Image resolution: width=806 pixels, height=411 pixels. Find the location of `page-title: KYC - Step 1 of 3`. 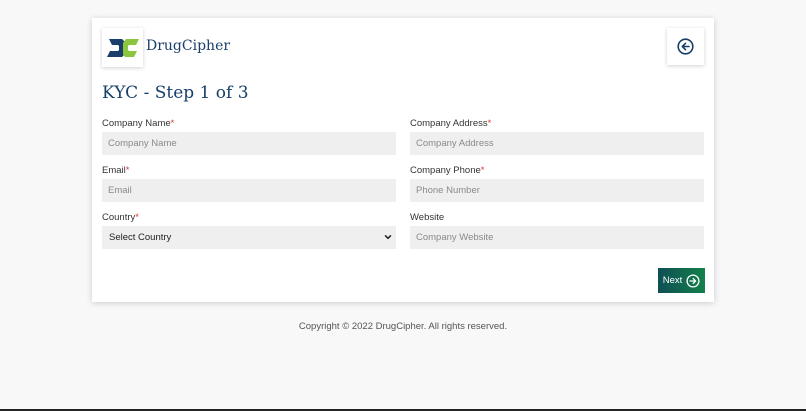

page-title: KYC - Step 1 of 3 is located at coordinates (175, 93).